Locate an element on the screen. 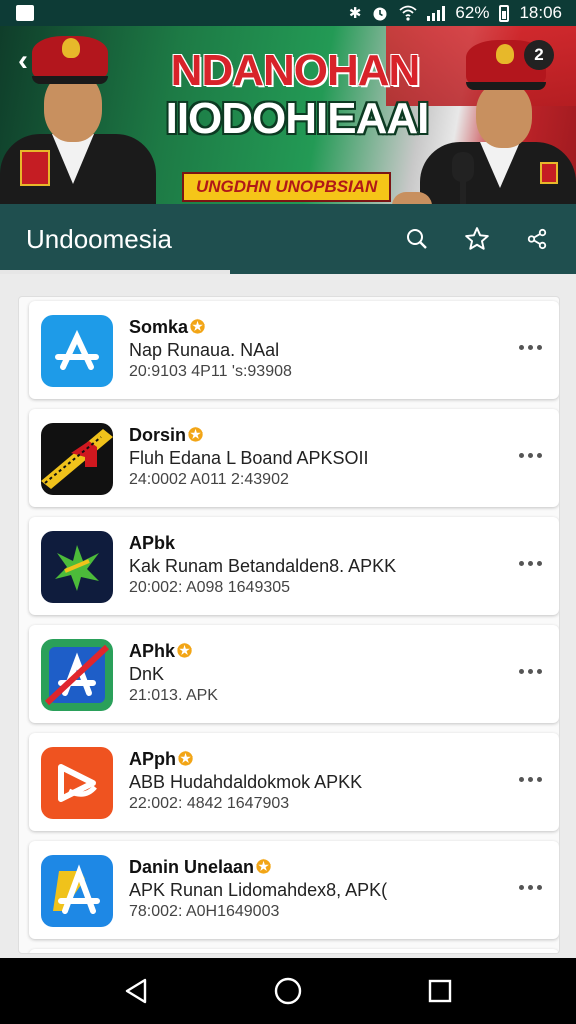 Image resolution: width=576 pixels, height=1024 pixels. app-name: APph is located at coordinates (152, 758).